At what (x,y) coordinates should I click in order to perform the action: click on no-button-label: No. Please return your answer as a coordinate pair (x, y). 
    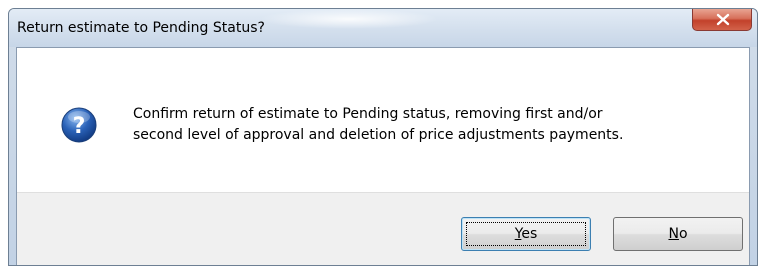
    Looking at the image, I should click on (677, 234).